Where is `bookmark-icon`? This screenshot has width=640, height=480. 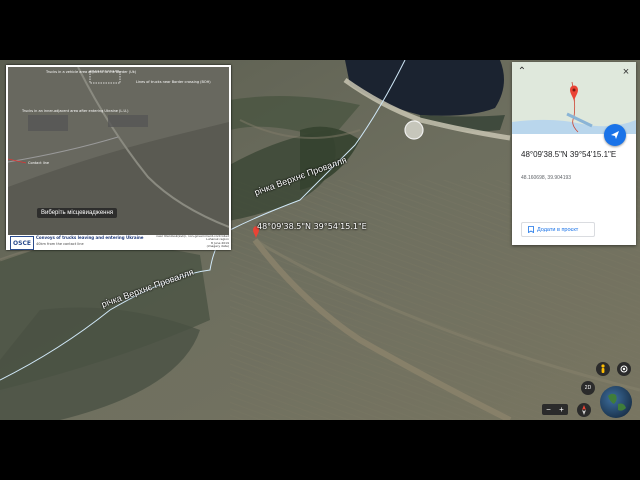
bookmark-icon is located at coordinates (531, 229).